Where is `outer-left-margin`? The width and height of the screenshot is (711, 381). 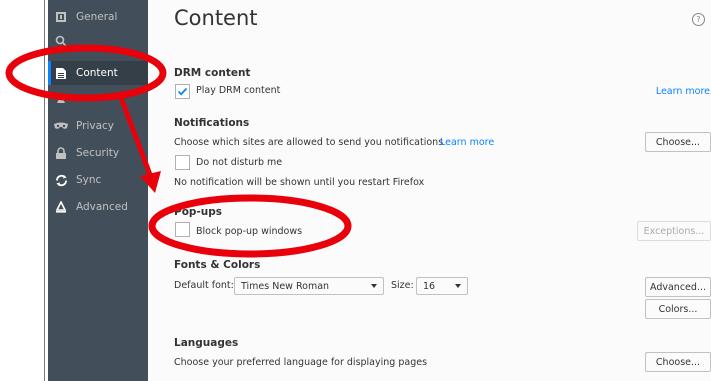 outer-left-margin is located at coordinates (24, 190).